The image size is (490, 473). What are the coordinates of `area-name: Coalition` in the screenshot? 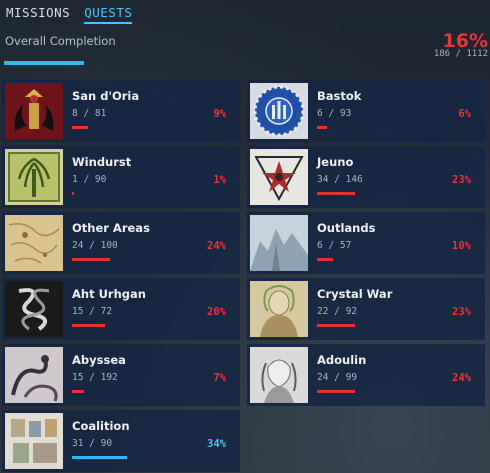 It's located at (101, 426).